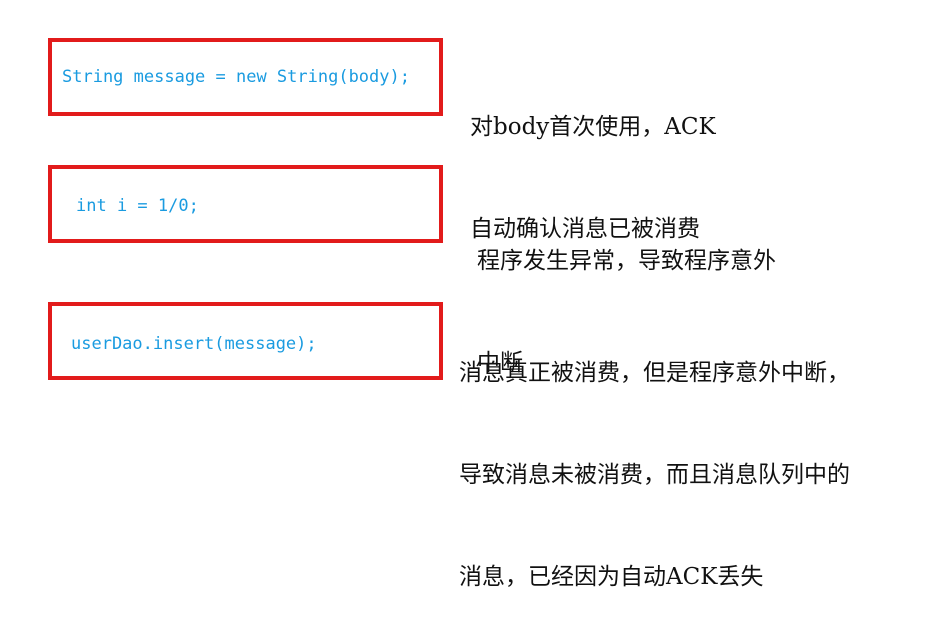  Describe the element at coordinates (245, 204) in the screenshot. I see `code-box-2: int i = 1/0;` at that location.